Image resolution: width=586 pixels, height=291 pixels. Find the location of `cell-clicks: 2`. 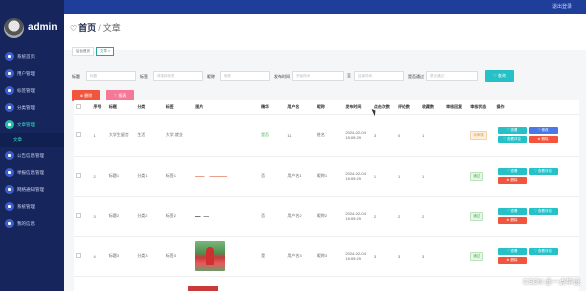

cell-clicks: 2 is located at coordinates (383, 216).